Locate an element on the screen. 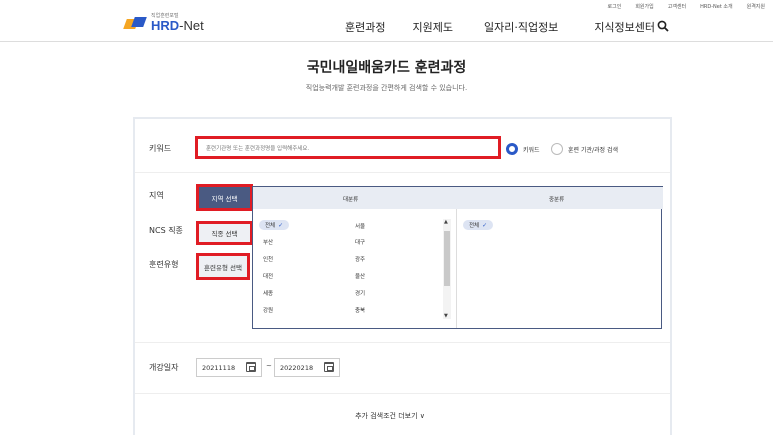  training-type-select-button: 훈련유형 선택 is located at coordinates (223, 266).